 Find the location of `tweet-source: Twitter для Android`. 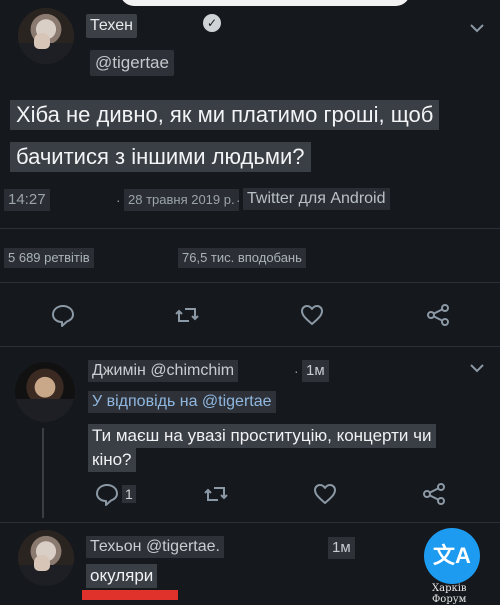

tweet-source: Twitter для Android is located at coordinates (316, 199).